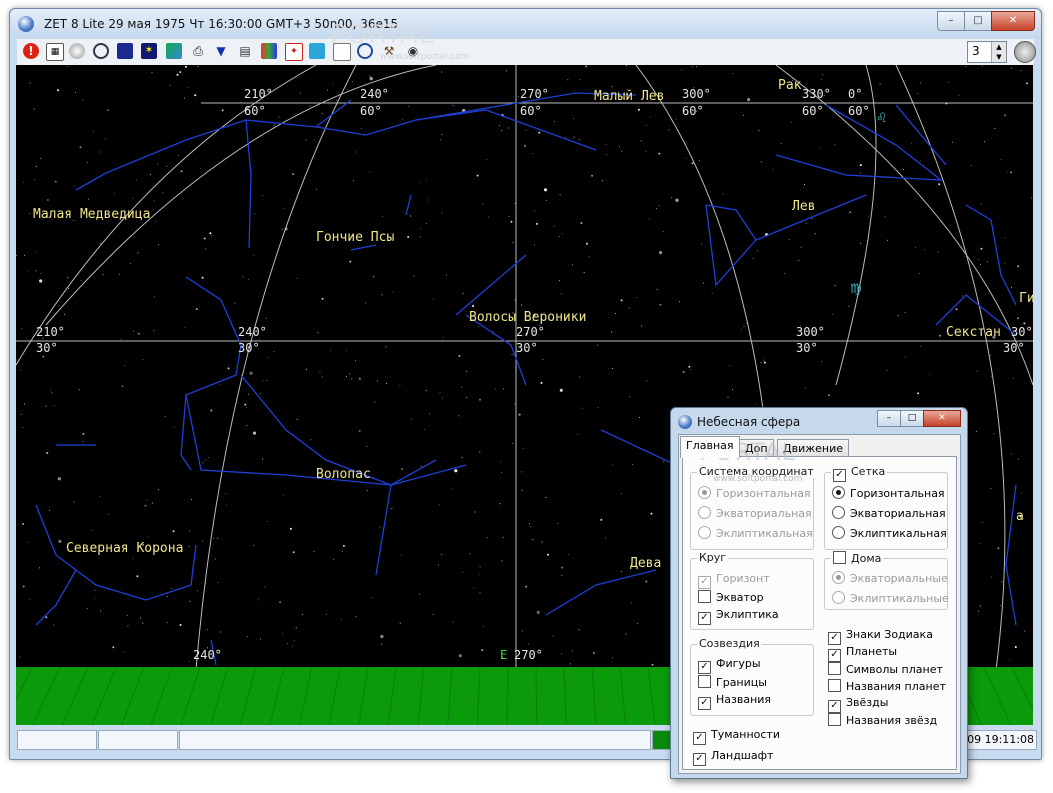 The image size is (1053, 793). Describe the element at coordinates (294, 52) in the screenshot. I see `star-card-icon: ✦` at that location.